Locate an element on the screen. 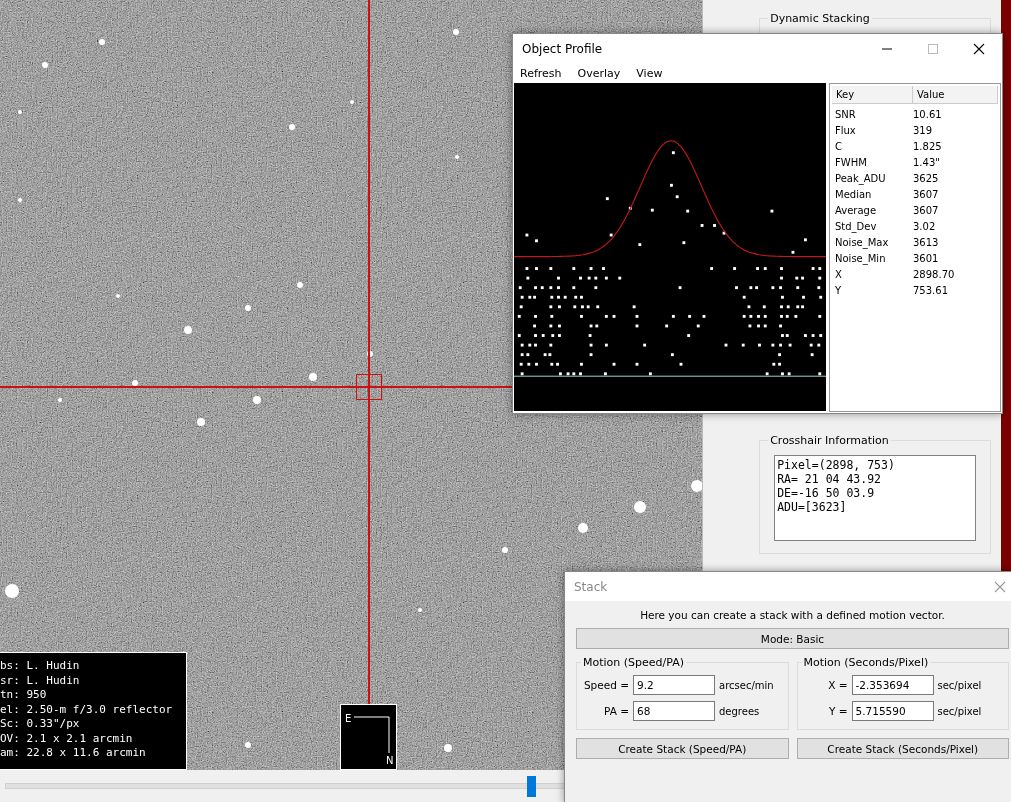  north-label: N is located at coordinates (390, 760).